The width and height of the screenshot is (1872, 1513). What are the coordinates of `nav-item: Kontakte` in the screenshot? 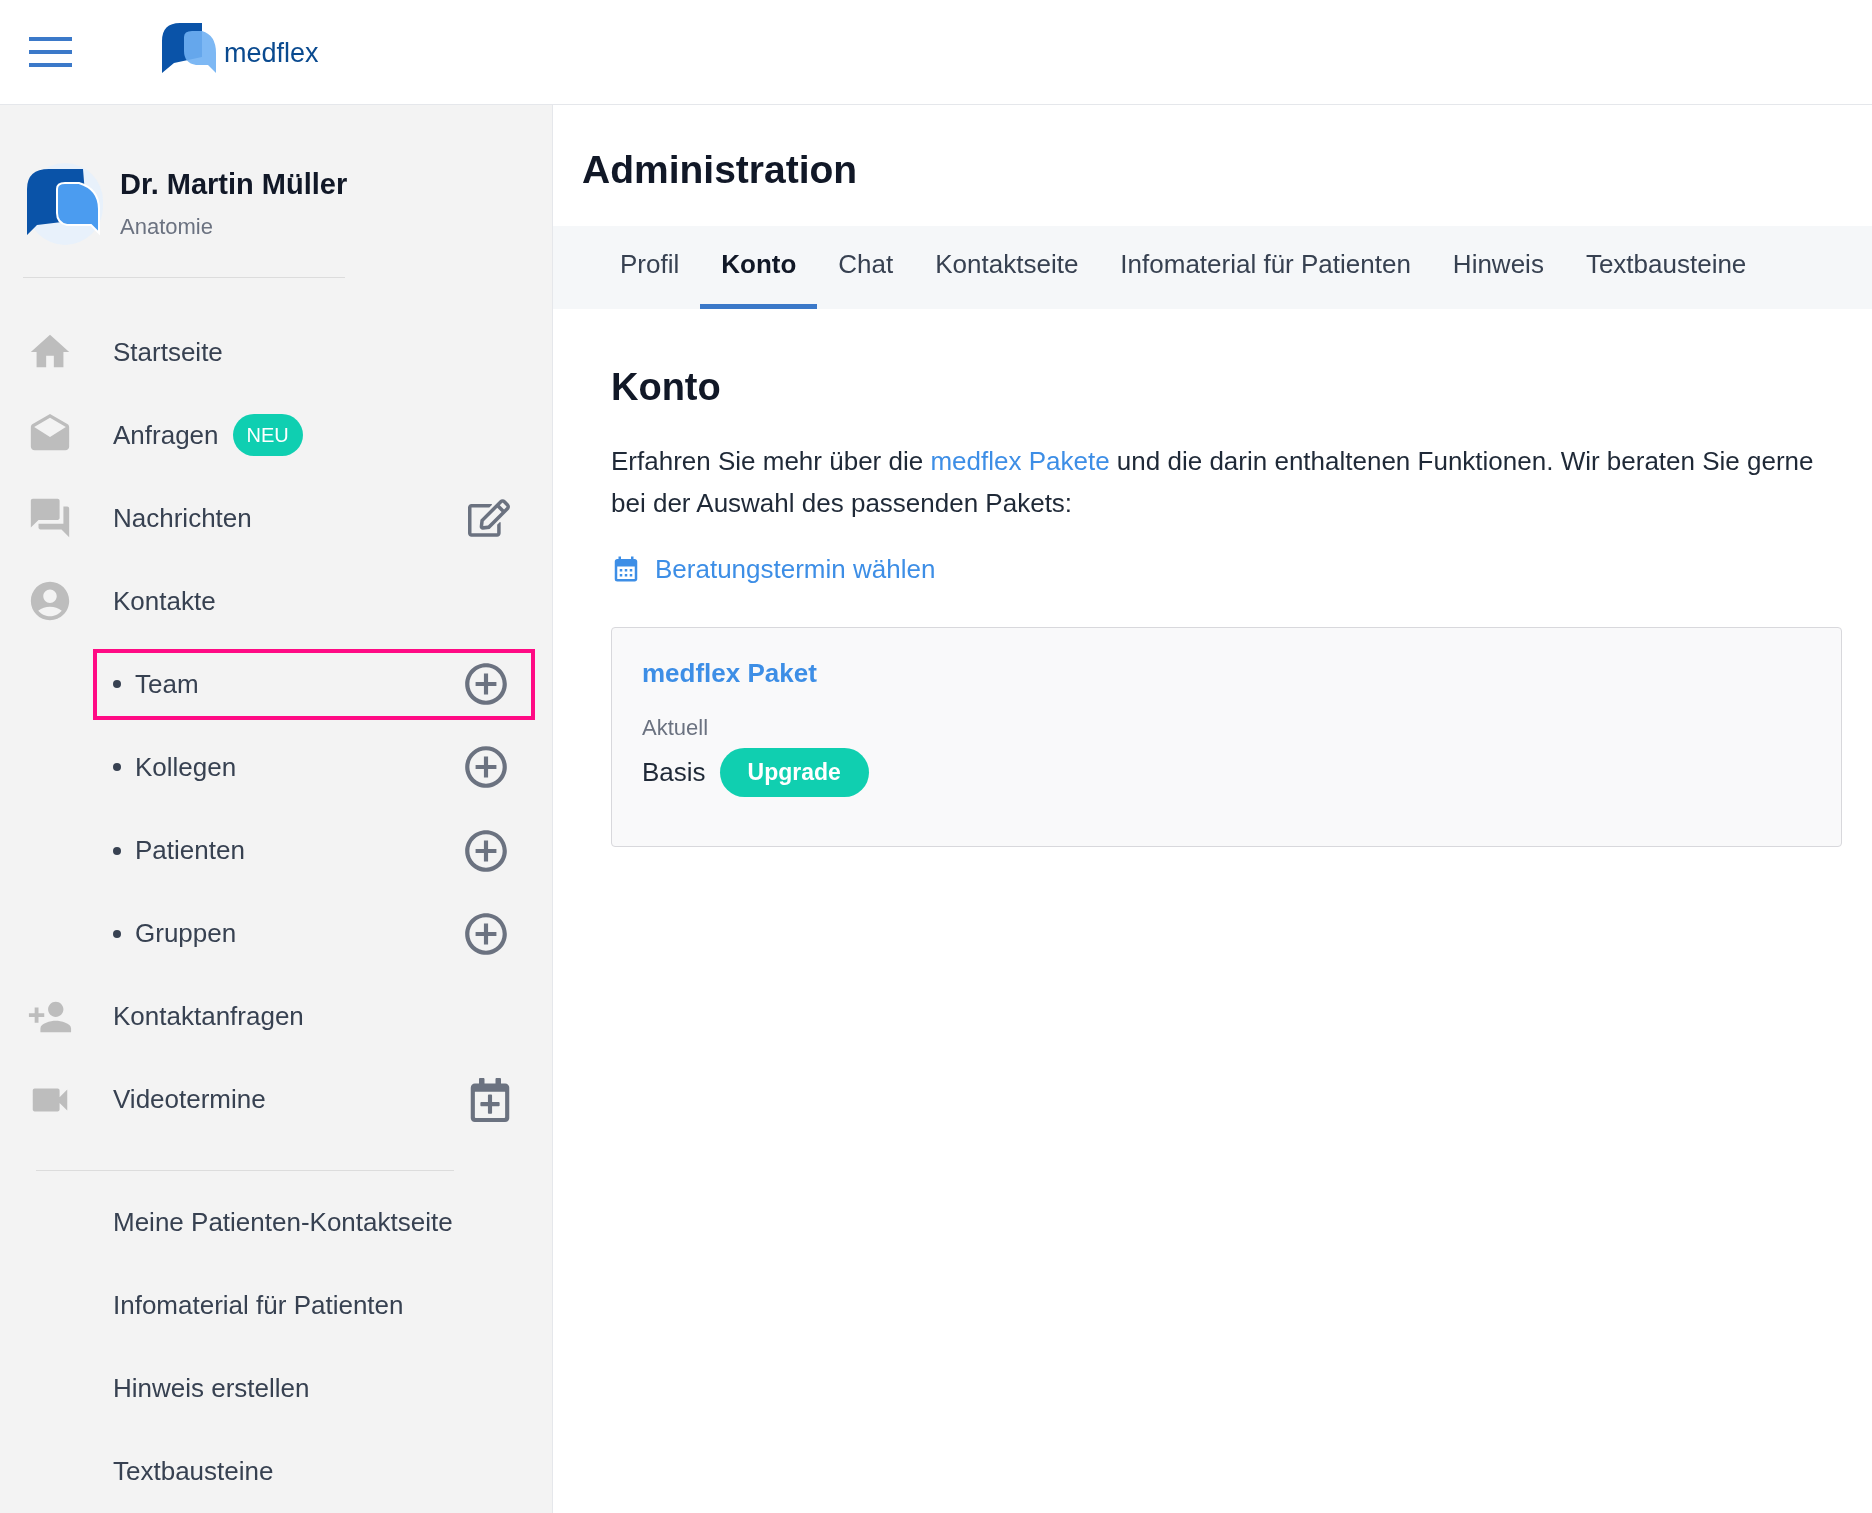 It's located at (108, 601).